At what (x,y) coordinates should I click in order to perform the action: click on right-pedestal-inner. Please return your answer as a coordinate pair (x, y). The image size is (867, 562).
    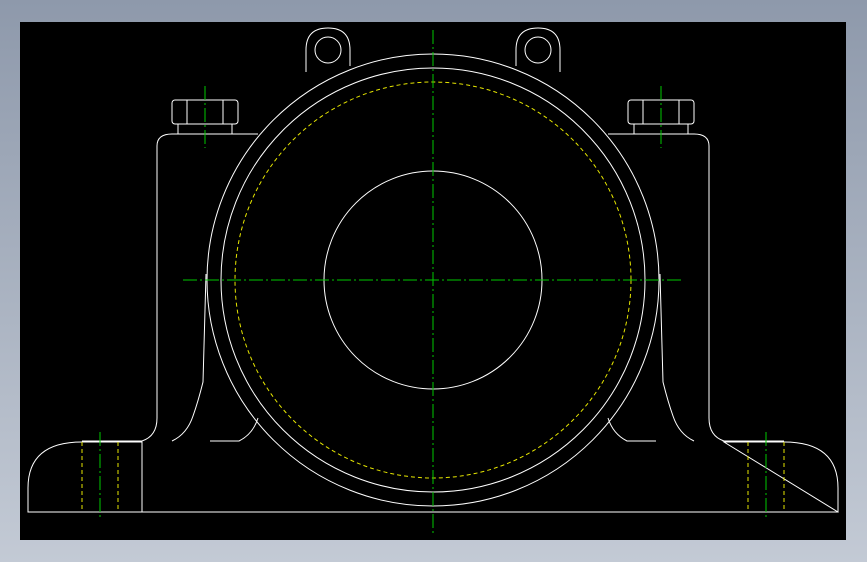
    Looking at the image, I should click on (677, 357).